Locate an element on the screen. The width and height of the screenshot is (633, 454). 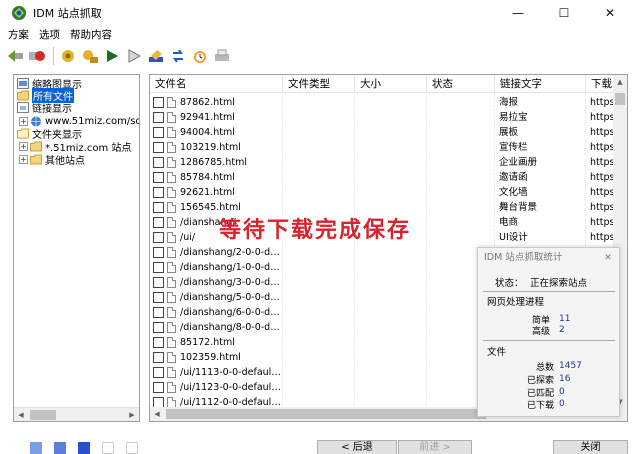
table-row: 94004.html 展板 https: is located at coordinates (388, 132).